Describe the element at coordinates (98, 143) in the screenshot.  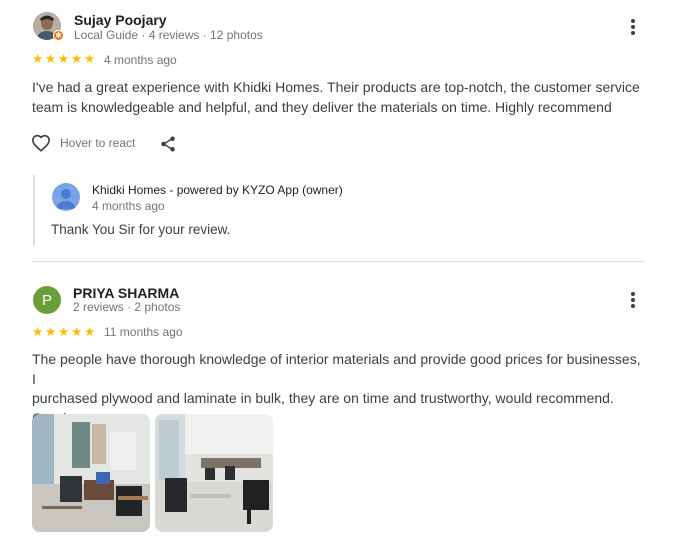
I see `react-label: Hover to react` at that location.